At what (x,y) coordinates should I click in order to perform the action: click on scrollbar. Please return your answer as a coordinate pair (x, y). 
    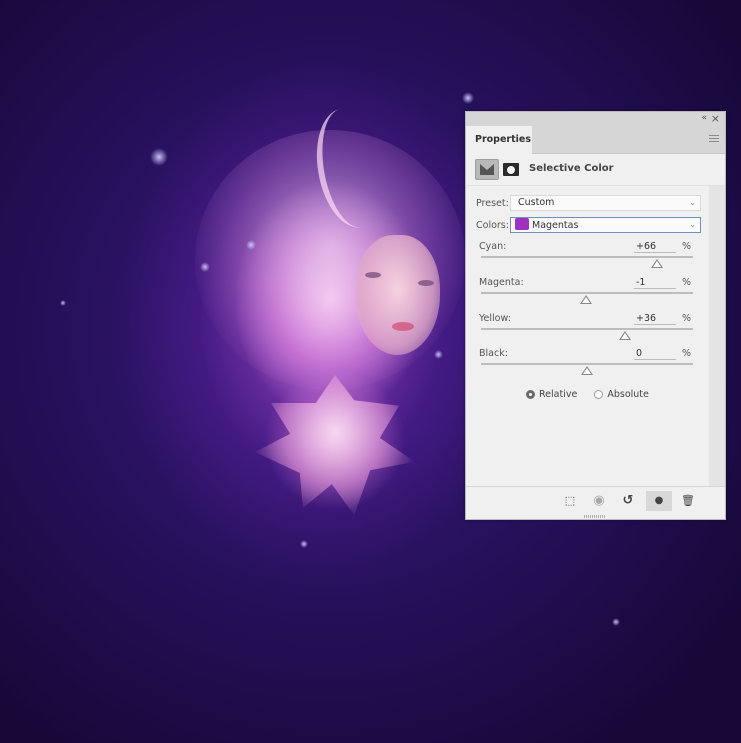
    Looking at the image, I should click on (717, 336).